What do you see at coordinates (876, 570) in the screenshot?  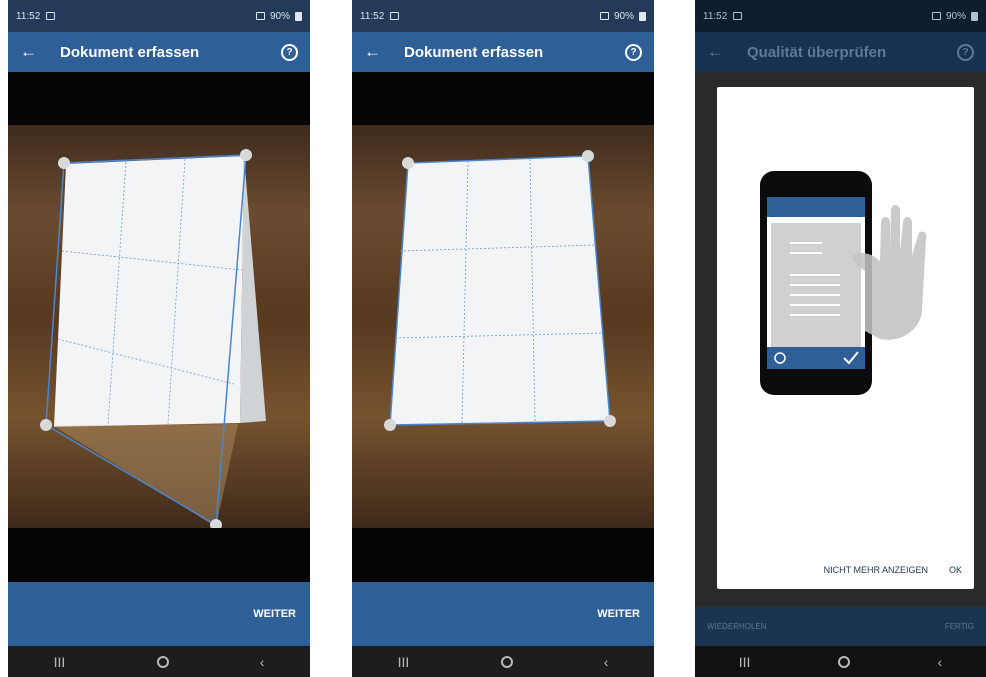 I see `dont-show-again-button: NICHT MEHR ANZEIGEN` at bounding box center [876, 570].